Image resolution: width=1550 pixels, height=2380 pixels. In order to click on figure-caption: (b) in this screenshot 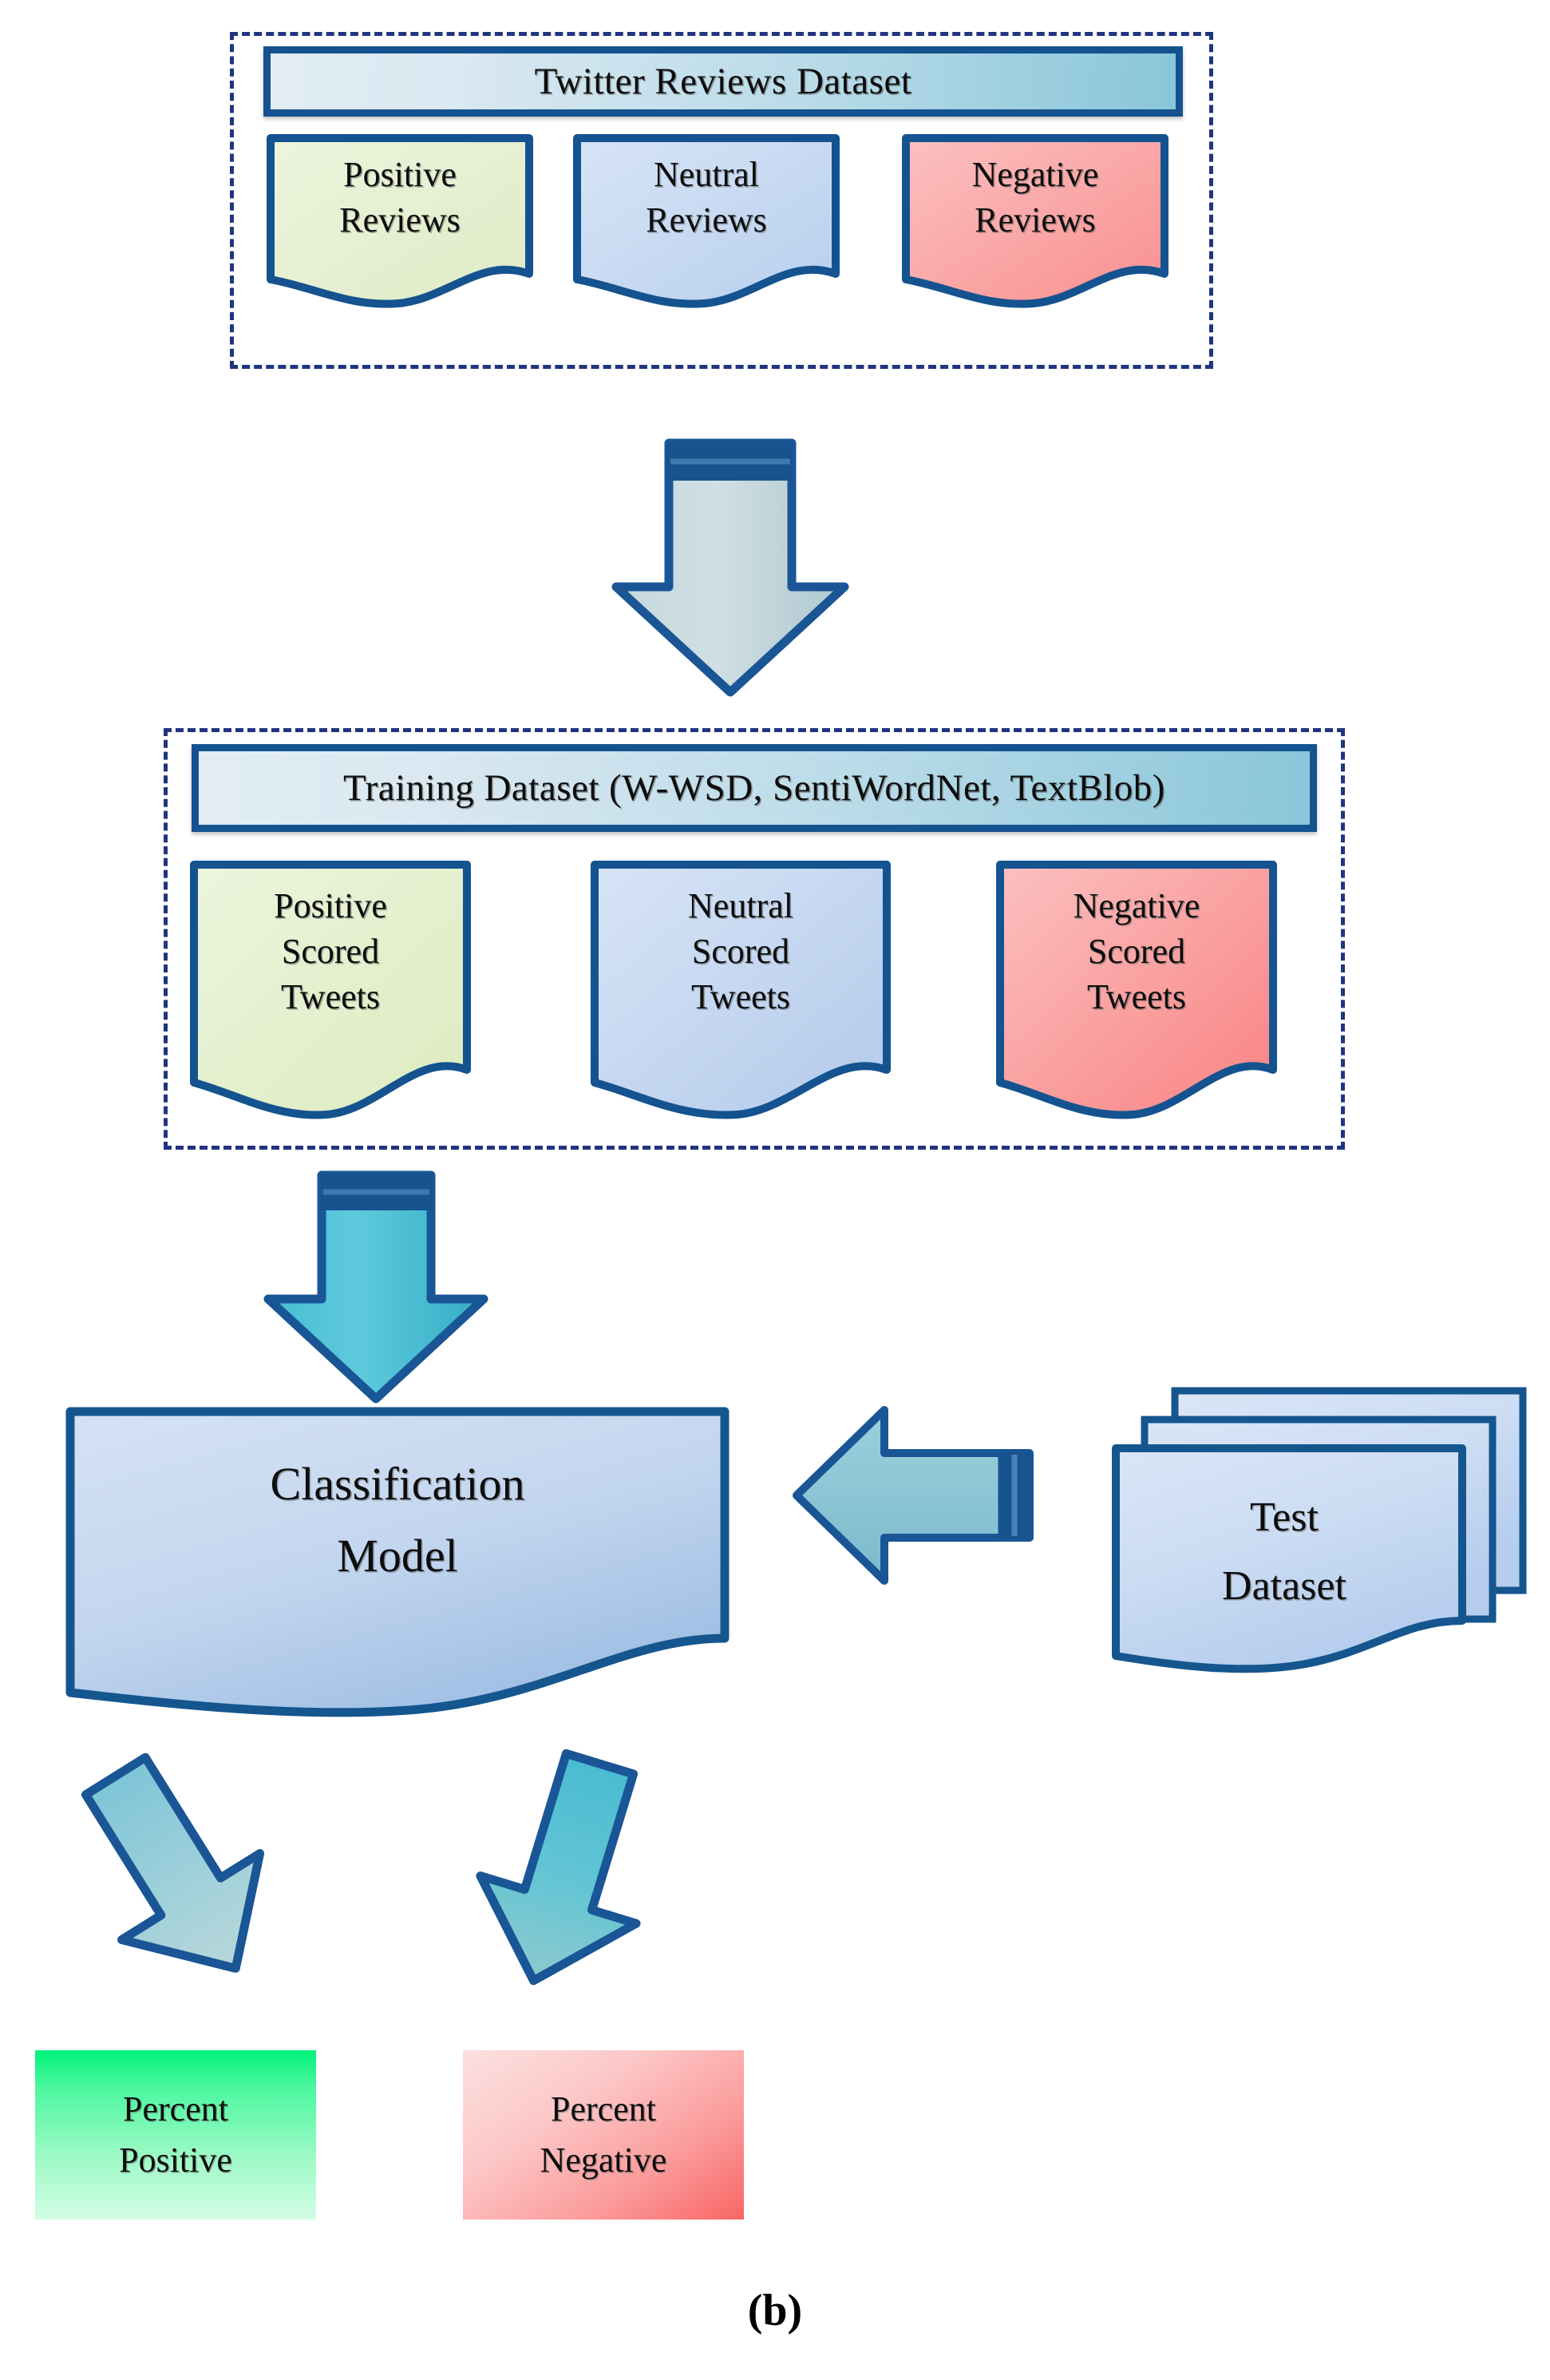, I will do `click(775, 2310)`.